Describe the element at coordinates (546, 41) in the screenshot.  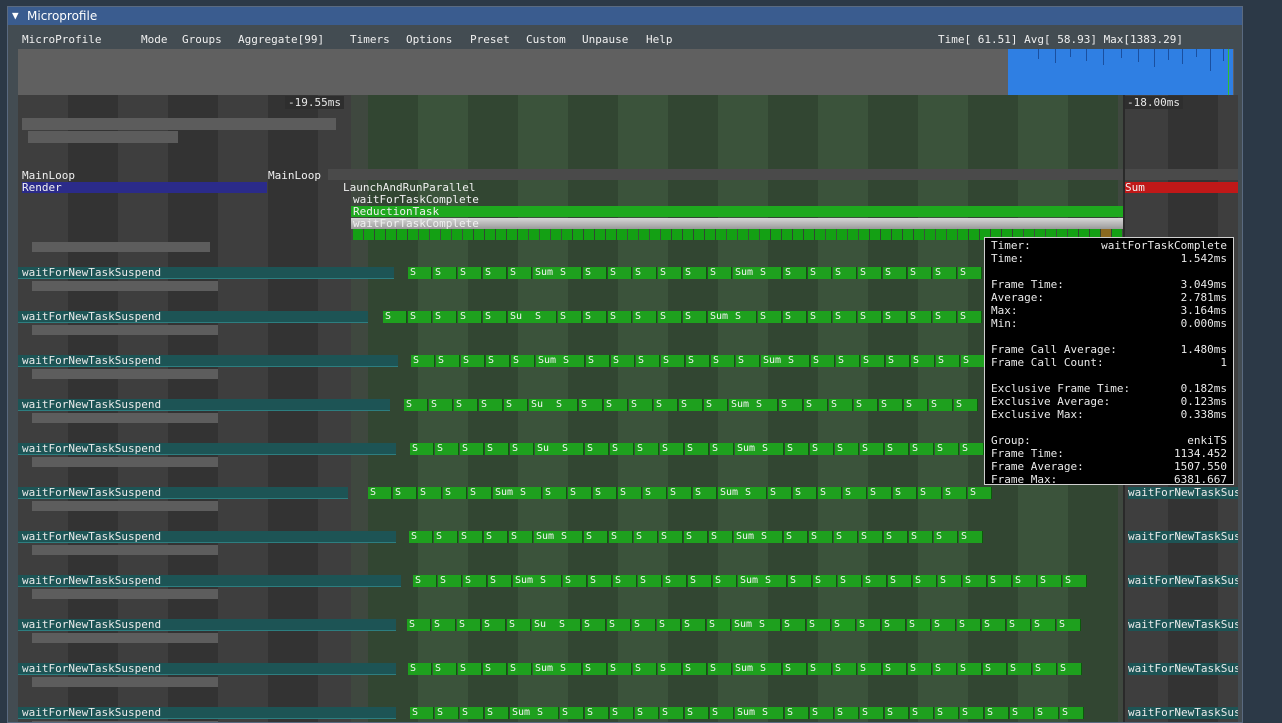
I see `menu-custom: Custom` at that location.